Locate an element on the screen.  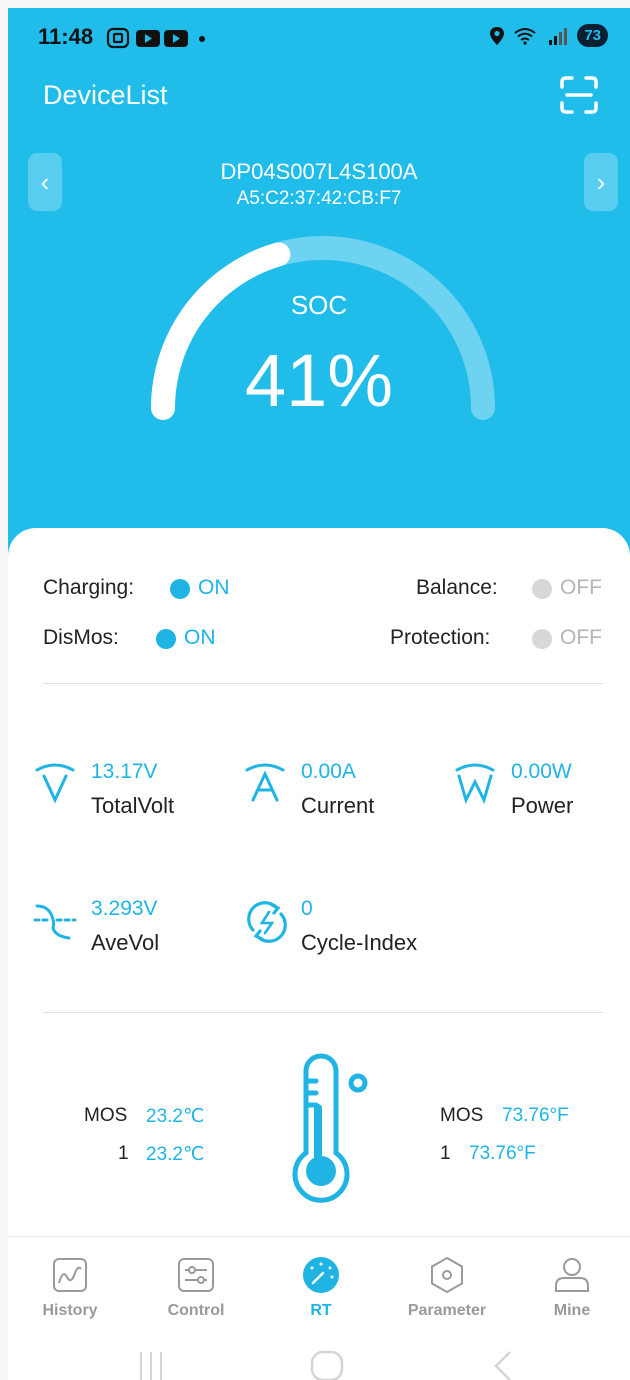
tab-label: Parameter is located at coordinates (447, 1310).